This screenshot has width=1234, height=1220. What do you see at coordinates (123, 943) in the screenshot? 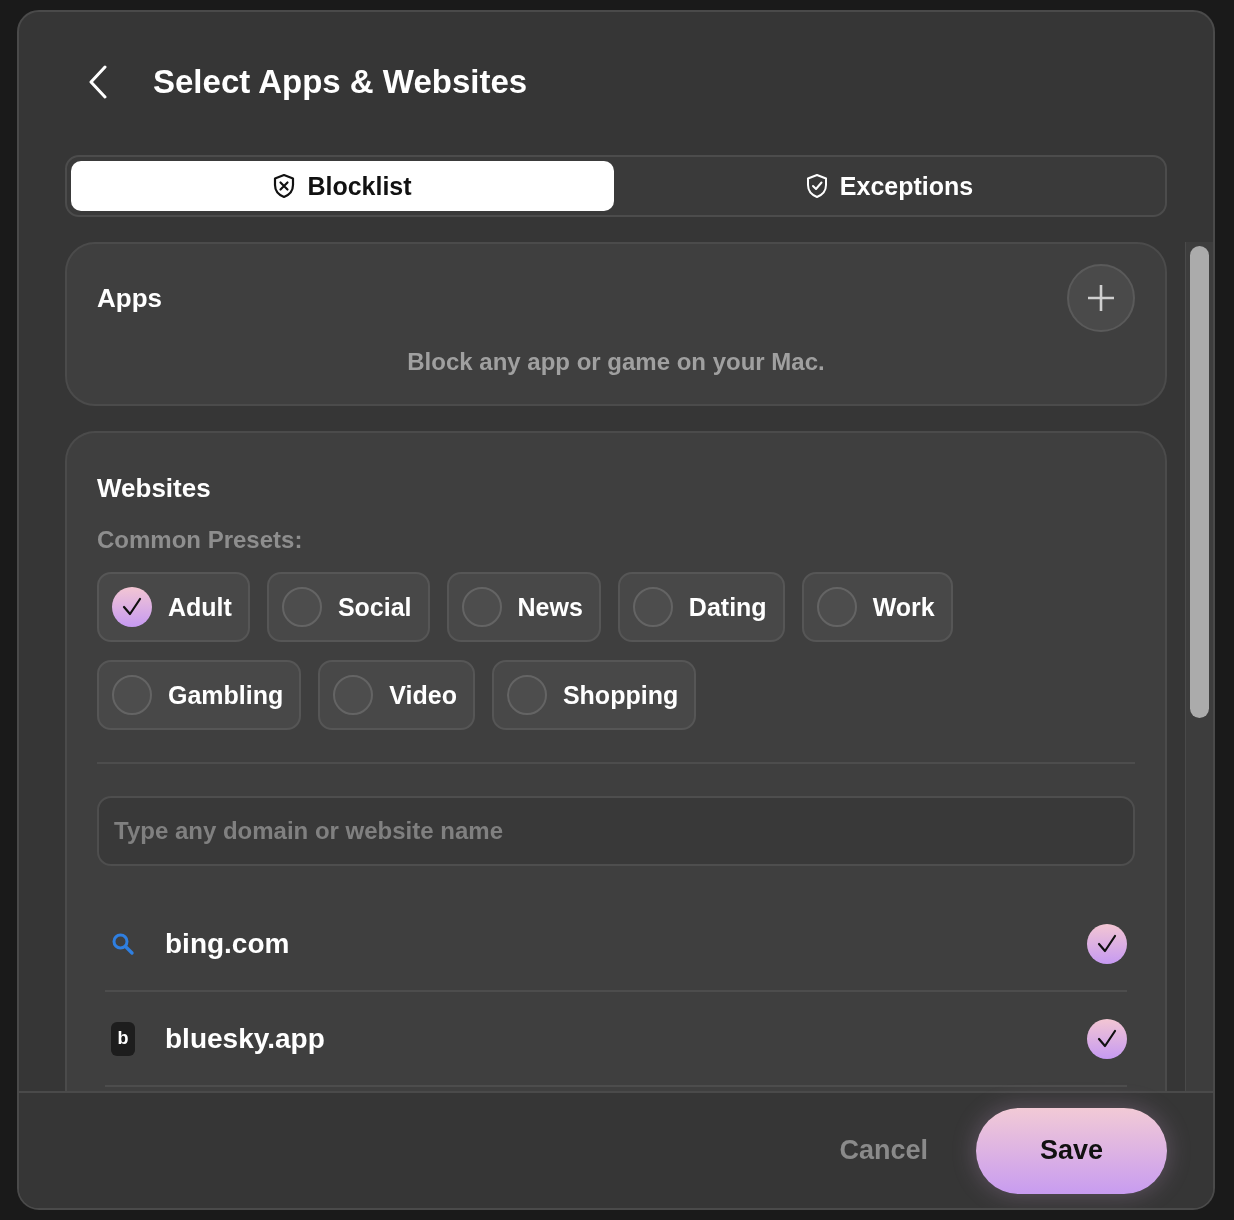
I see `search-icon` at bounding box center [123, 943].